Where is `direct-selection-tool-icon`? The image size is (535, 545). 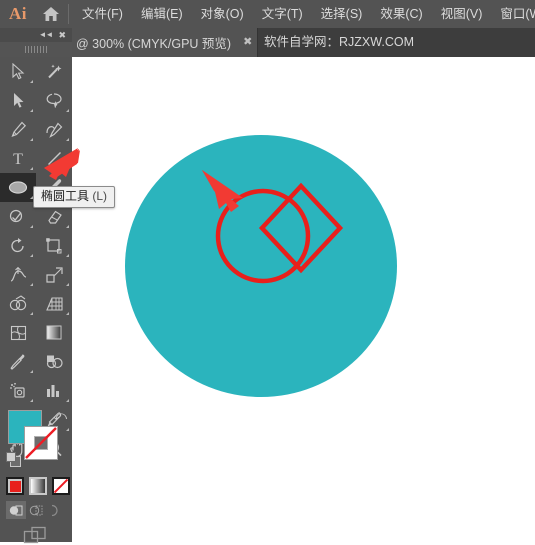 direct-selection-tool-icon is located at coordinates (18, 100).